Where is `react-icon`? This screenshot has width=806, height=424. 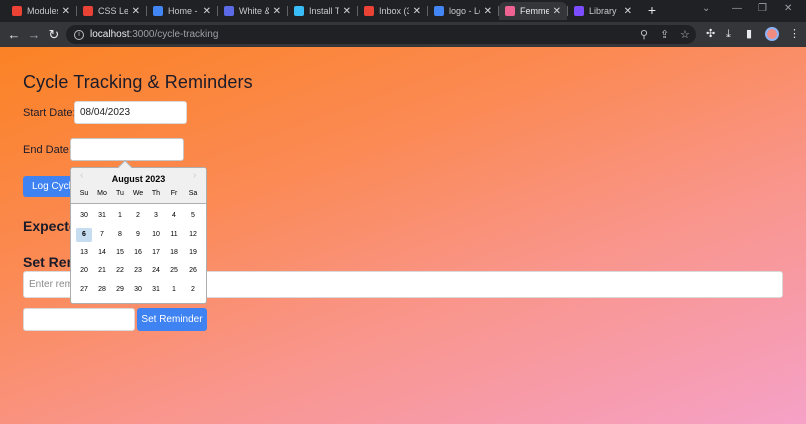
react-icon is located at coordinates (510, 11).